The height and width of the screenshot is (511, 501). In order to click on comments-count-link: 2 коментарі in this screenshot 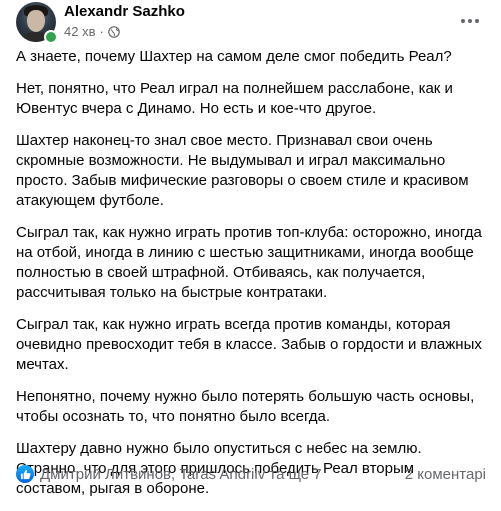, I will do `click(445, 474)`.